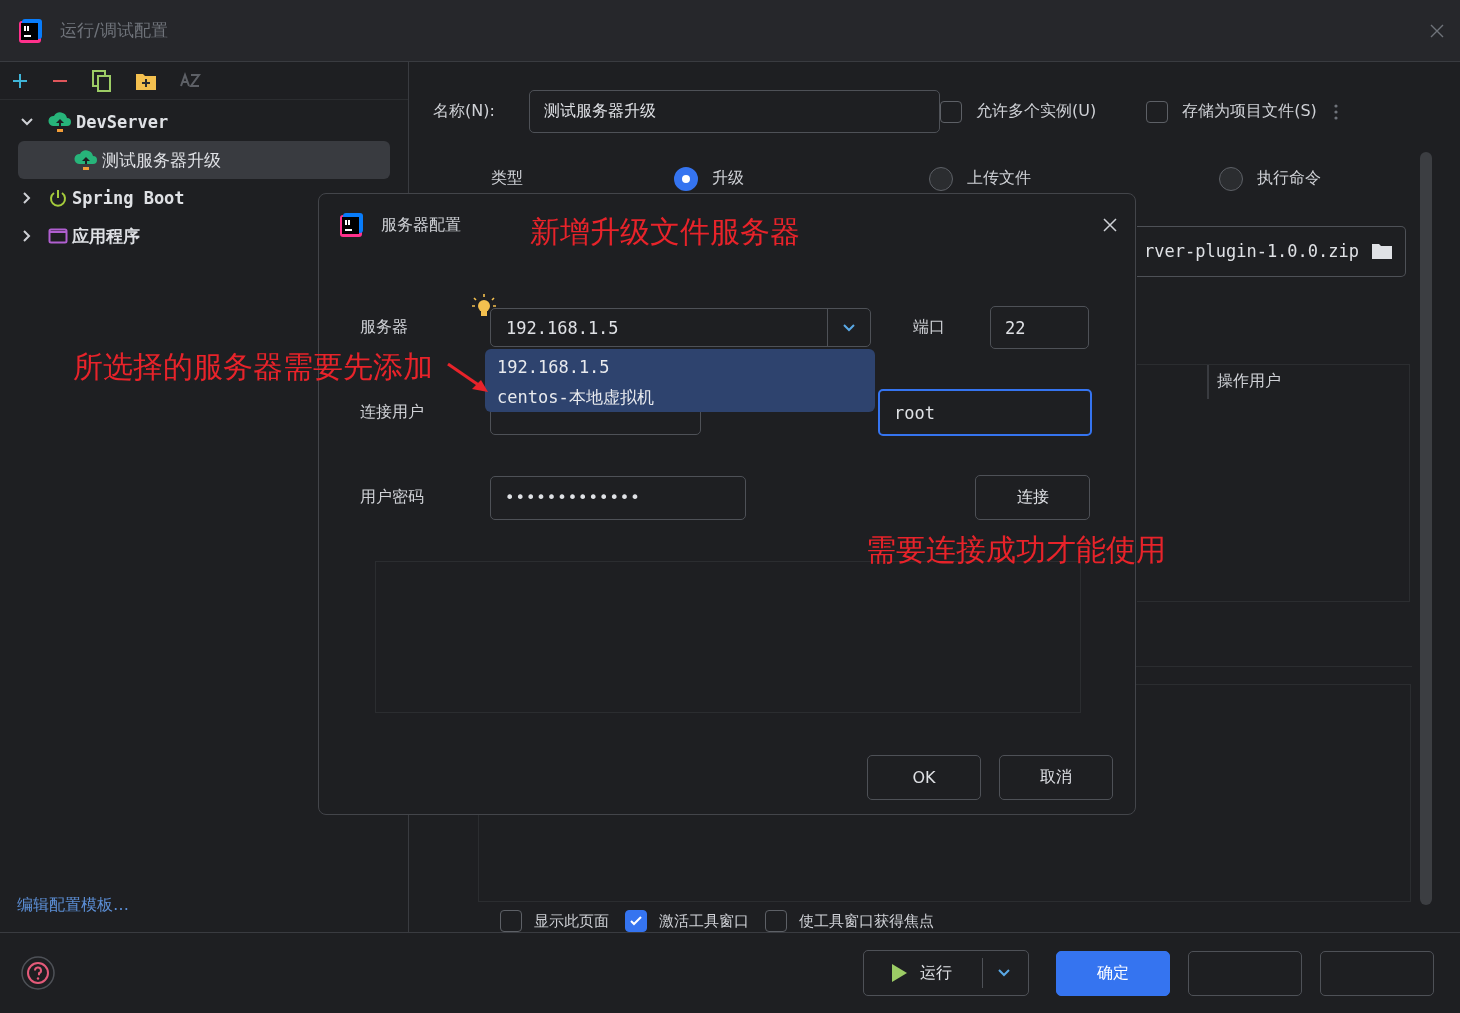 The height and width of the screenshot is (1013, 1460). Describe the element at coordinates (704, 921) in the screenshot. I see `option-label: 激活工具窗口` at that location.